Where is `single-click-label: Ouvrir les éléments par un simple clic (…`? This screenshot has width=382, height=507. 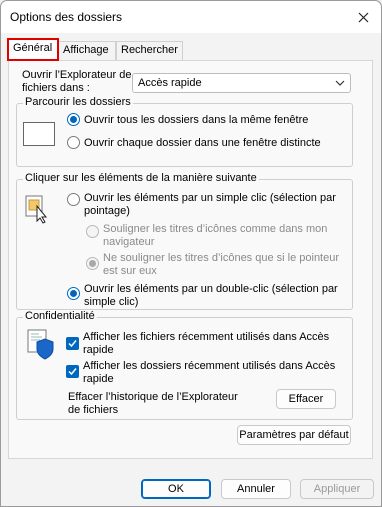 single-click-label: Ouvrir les éléments par un simple clic (… is located at coordinates (210, 204).